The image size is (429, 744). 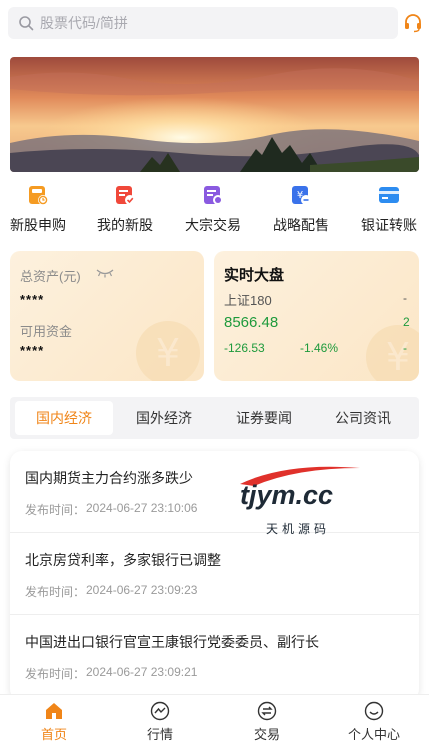 What do you see at coordinates (84, 23) in the screenshot?
I see `search-placeholder: 股票代码/简拼` at bounding box center [84, 23].